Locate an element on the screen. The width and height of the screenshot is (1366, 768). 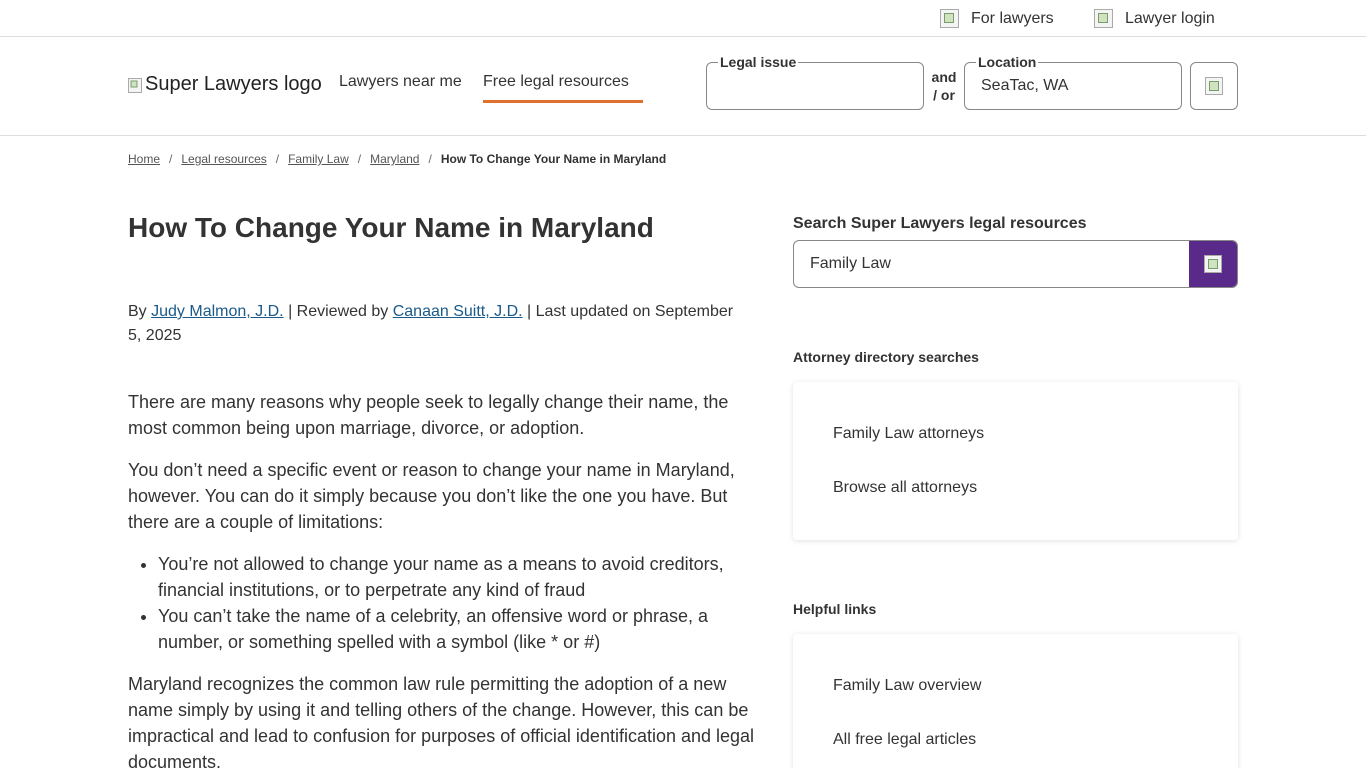
utility-bar: For lawyers Lawyer login is located at coordinates (683, 18).